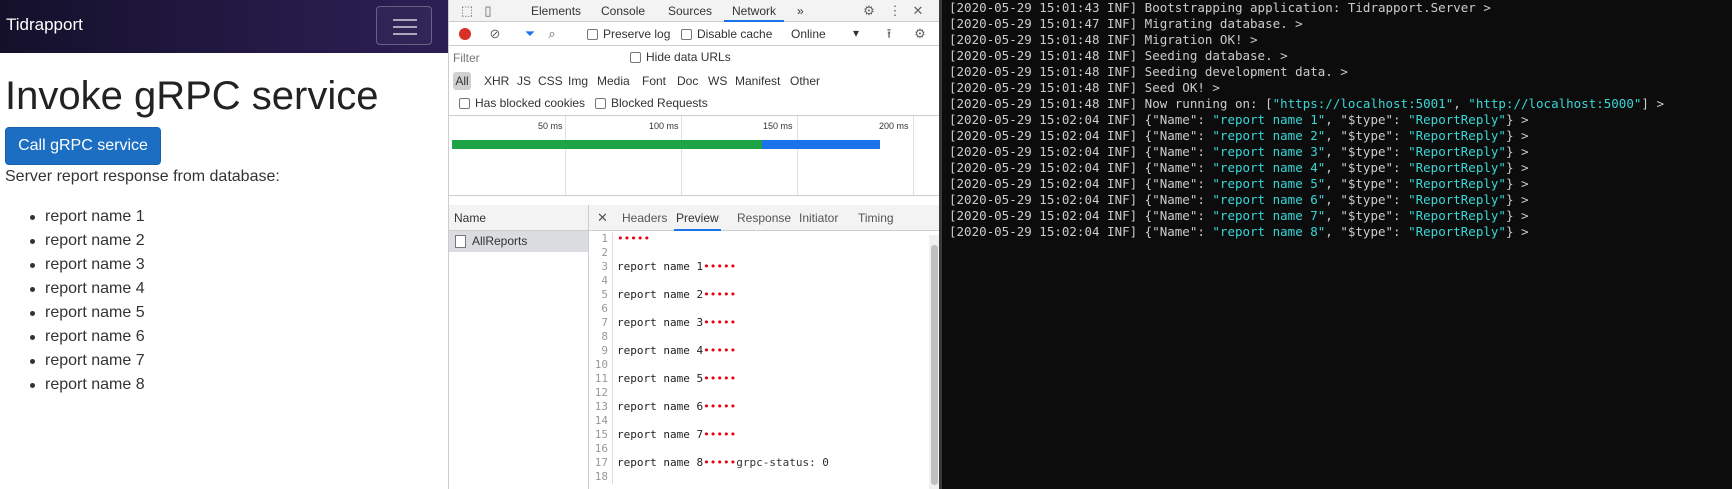  Describe the element at coordinates (578, 81) in the screenshot. I see `type-filter-img: Img` at that location.